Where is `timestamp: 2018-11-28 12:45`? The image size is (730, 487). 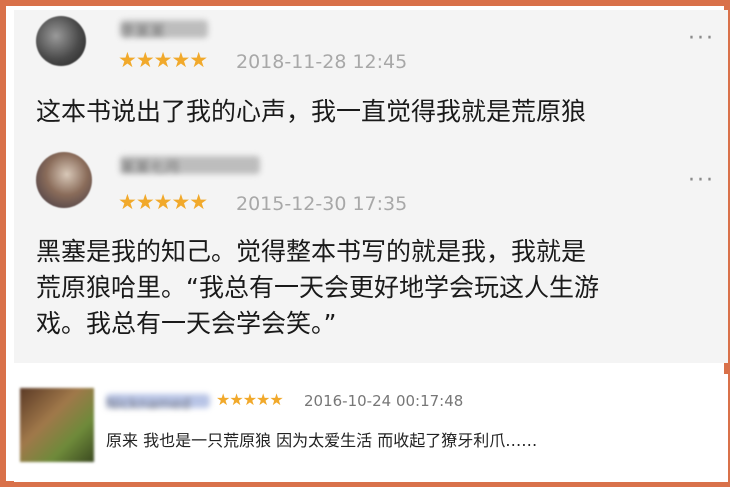
timestamp: 2018-11-28 12:45 is located at coordinates (322, 62).